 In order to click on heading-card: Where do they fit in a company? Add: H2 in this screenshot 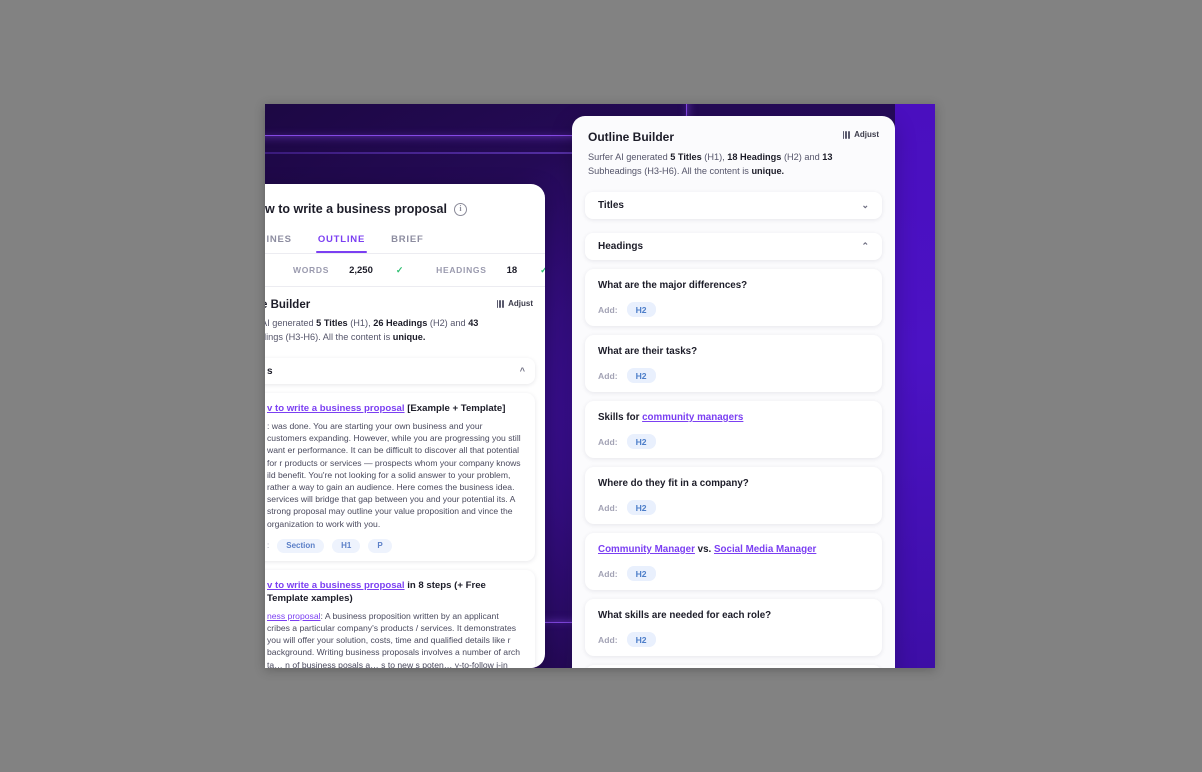, I will do `click(733, 495)`.